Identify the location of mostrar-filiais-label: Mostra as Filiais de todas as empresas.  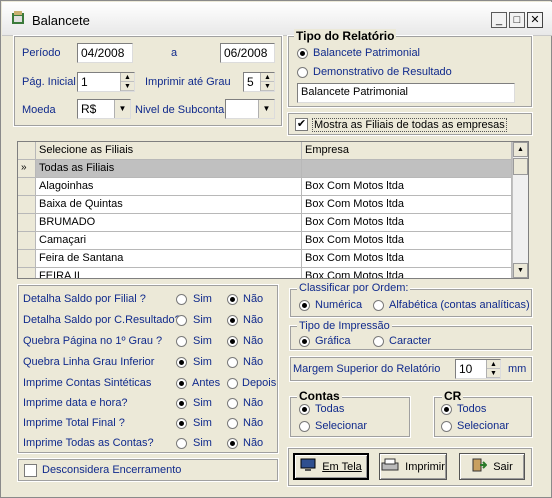
(409, 125).